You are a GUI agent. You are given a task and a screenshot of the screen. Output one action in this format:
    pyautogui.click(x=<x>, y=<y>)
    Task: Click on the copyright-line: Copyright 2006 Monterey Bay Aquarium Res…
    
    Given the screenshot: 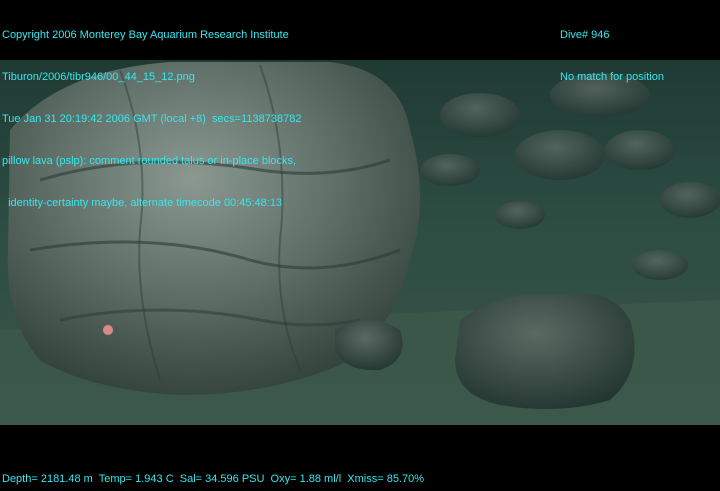 What is the action you would take?
    pyautogui.click(x=145, y=35)
    